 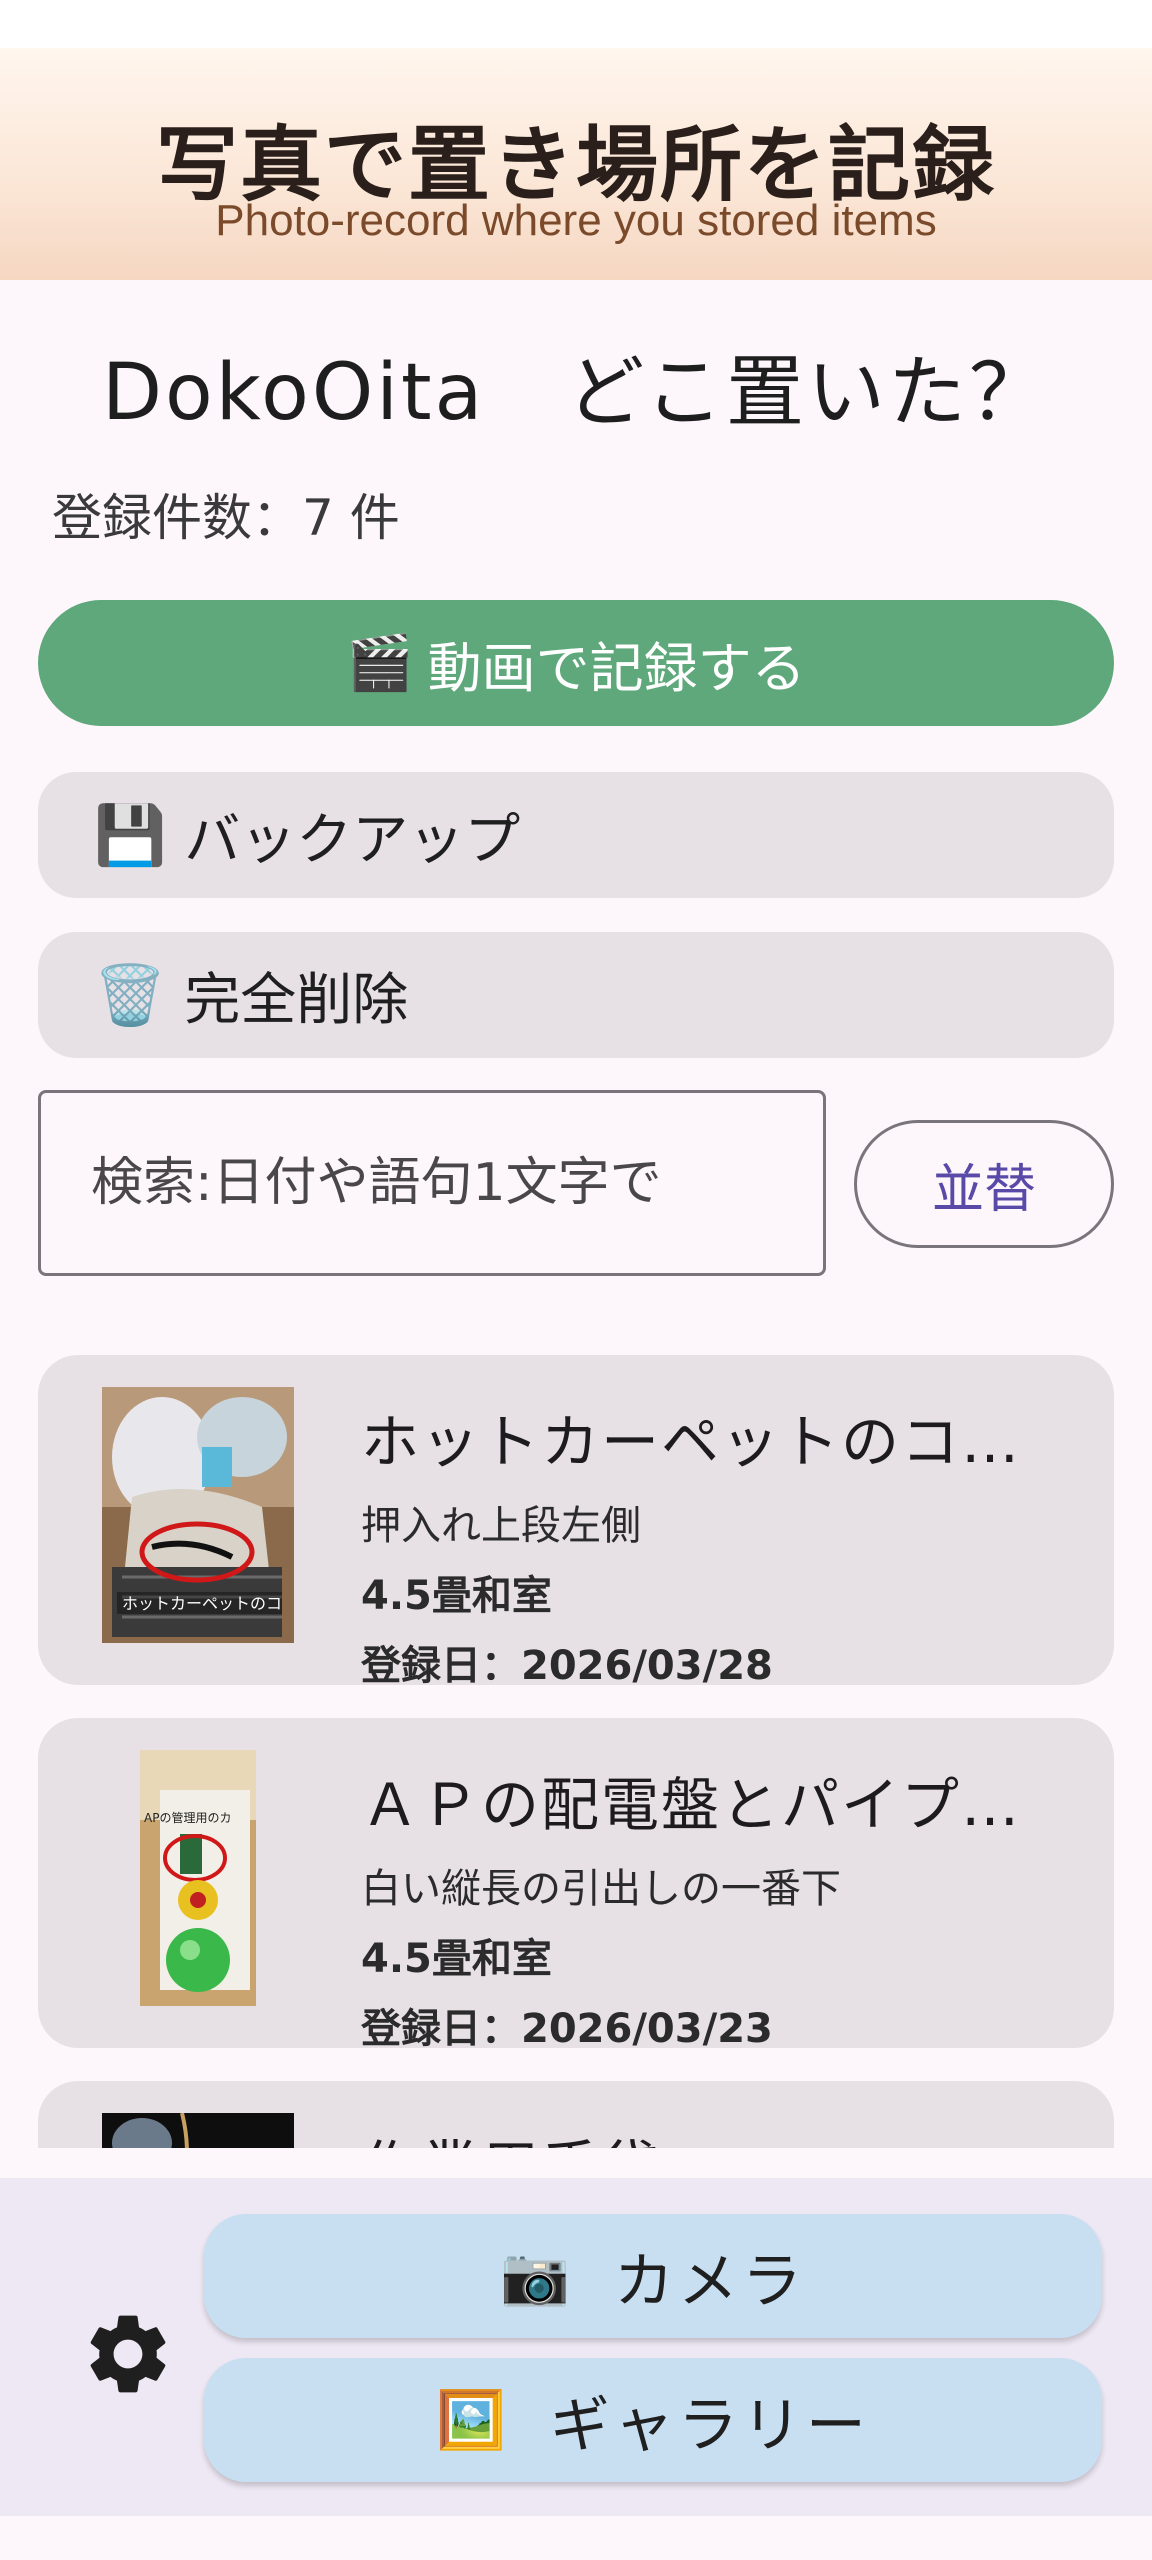 What do you see at coordinates (501, 1526) in the screenshot?
I see `item-location: 押入れ上段左側` at bounding box center [501, 1526].